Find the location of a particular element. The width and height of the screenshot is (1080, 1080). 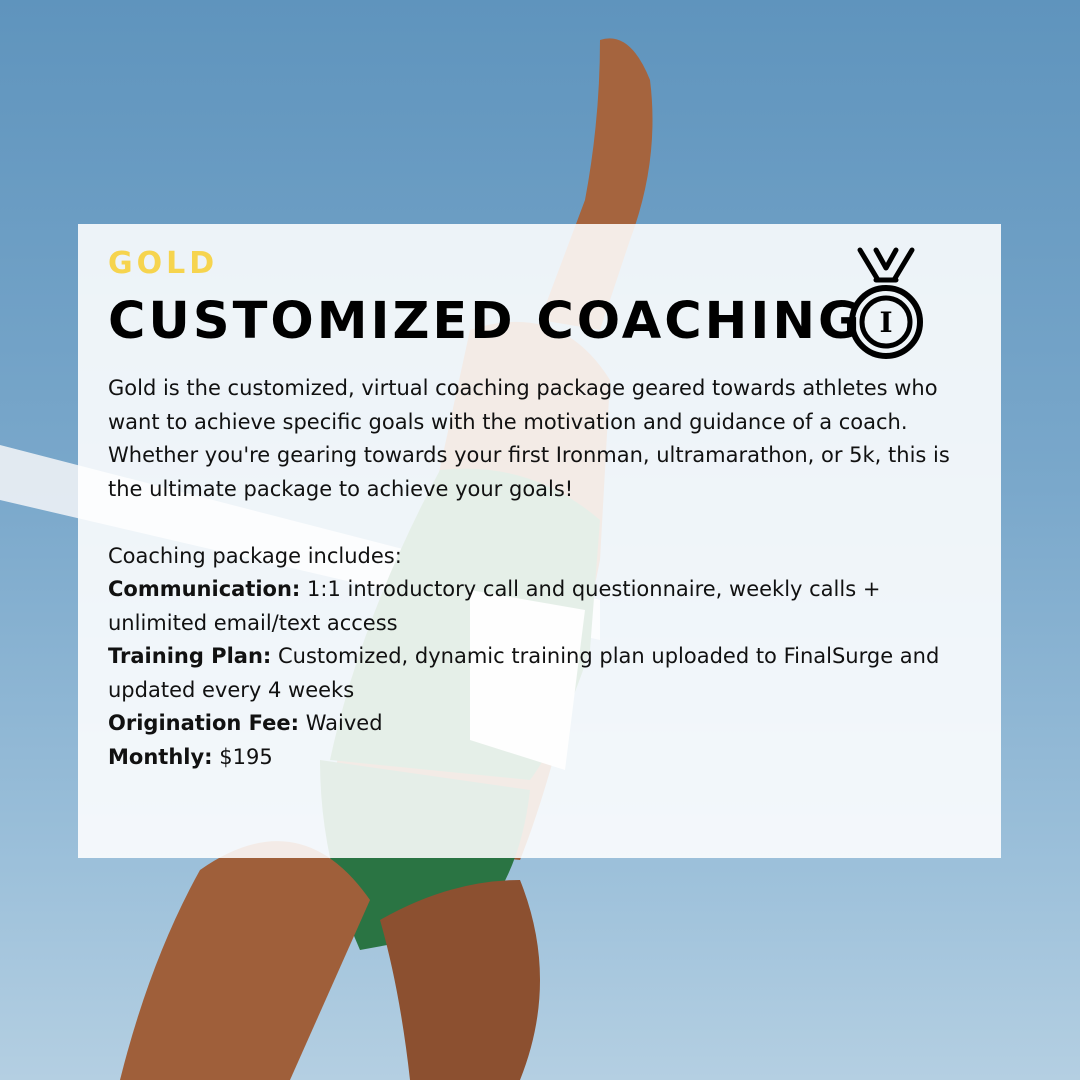

includes-heading: Coaching package includes: is located at coordinates (255, 555).